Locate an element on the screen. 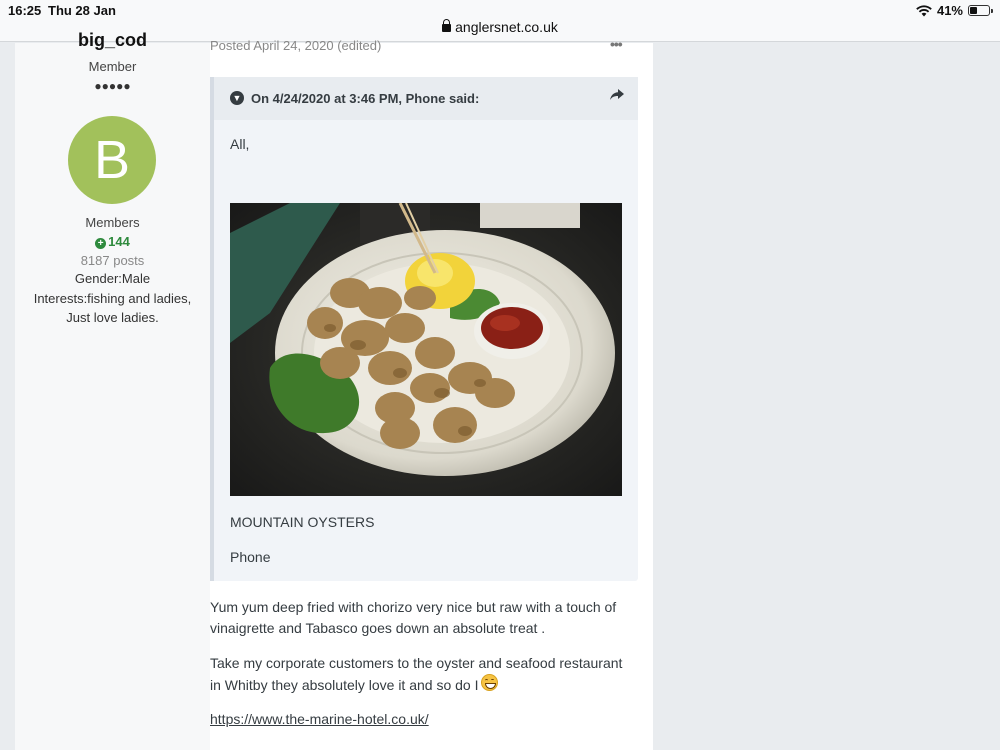  lock-icon is located at coordinates (447, 25).